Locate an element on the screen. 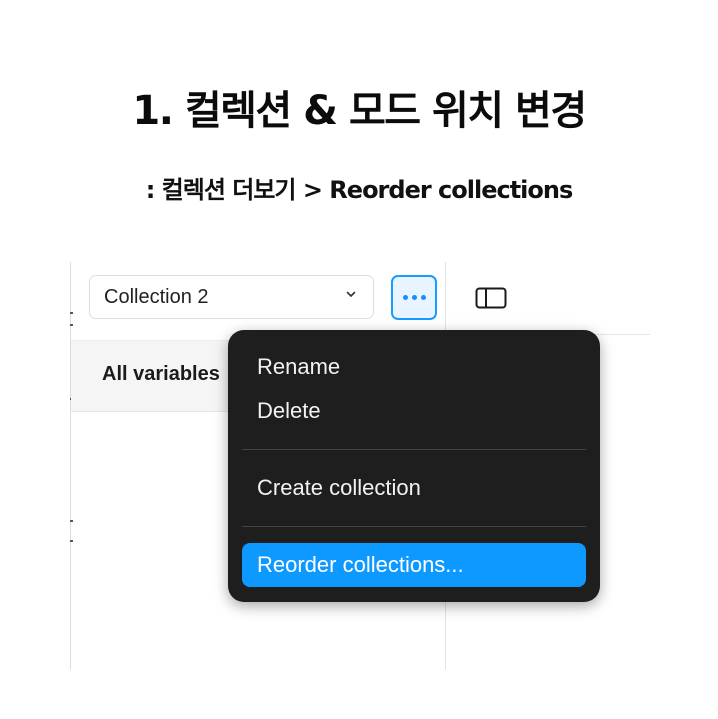 The image size is (718, 719). page-title: 1. 컬렉션 & 모드 위치 변경 is located at coordinates (359, 111).